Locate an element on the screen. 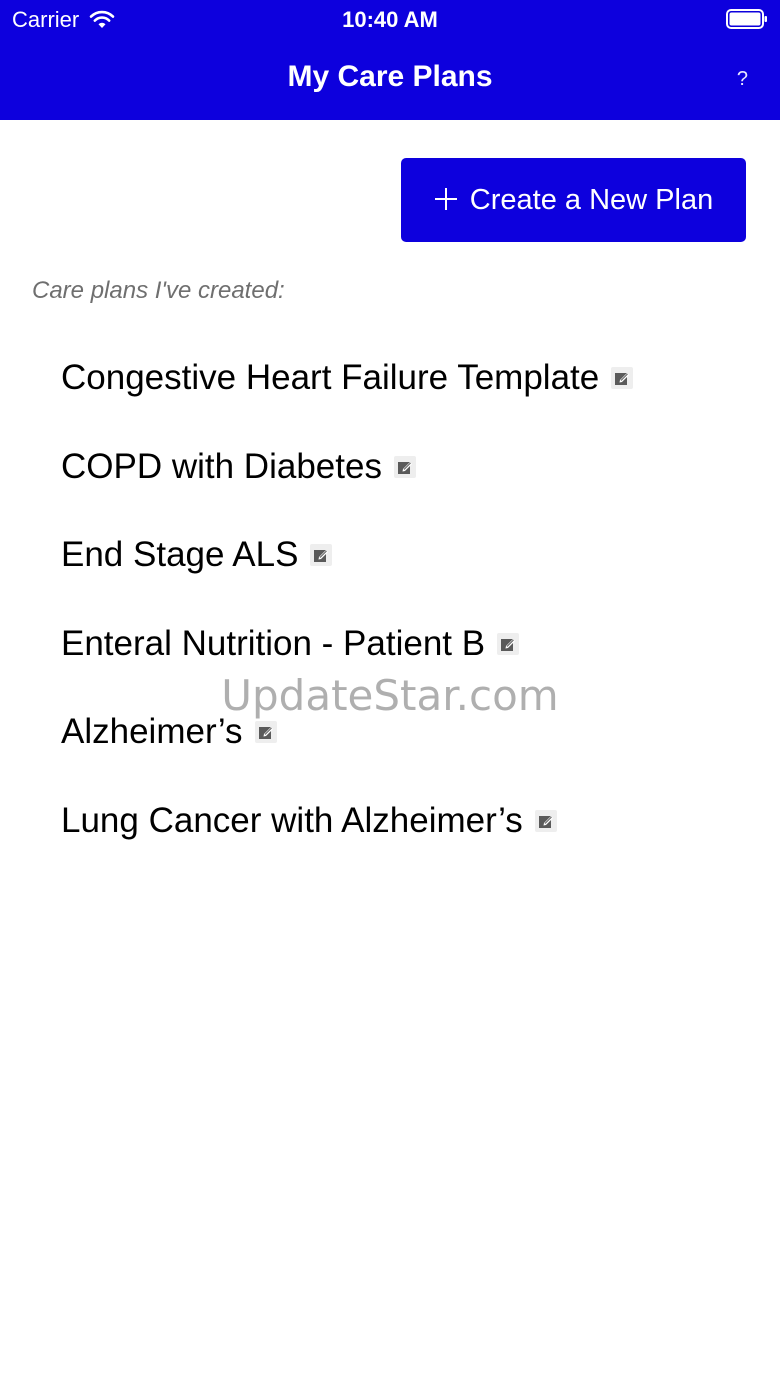 This screenshot has width=780, height=1387. list-item: Lung Cancer with Alzheimer’s is located at coordinates (347, 841).